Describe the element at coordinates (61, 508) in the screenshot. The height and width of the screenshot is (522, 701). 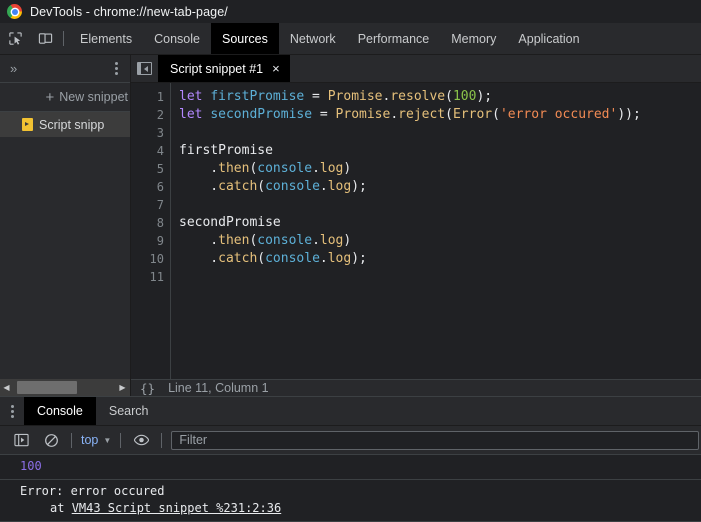
I see `stack-prefix: at` at that location.